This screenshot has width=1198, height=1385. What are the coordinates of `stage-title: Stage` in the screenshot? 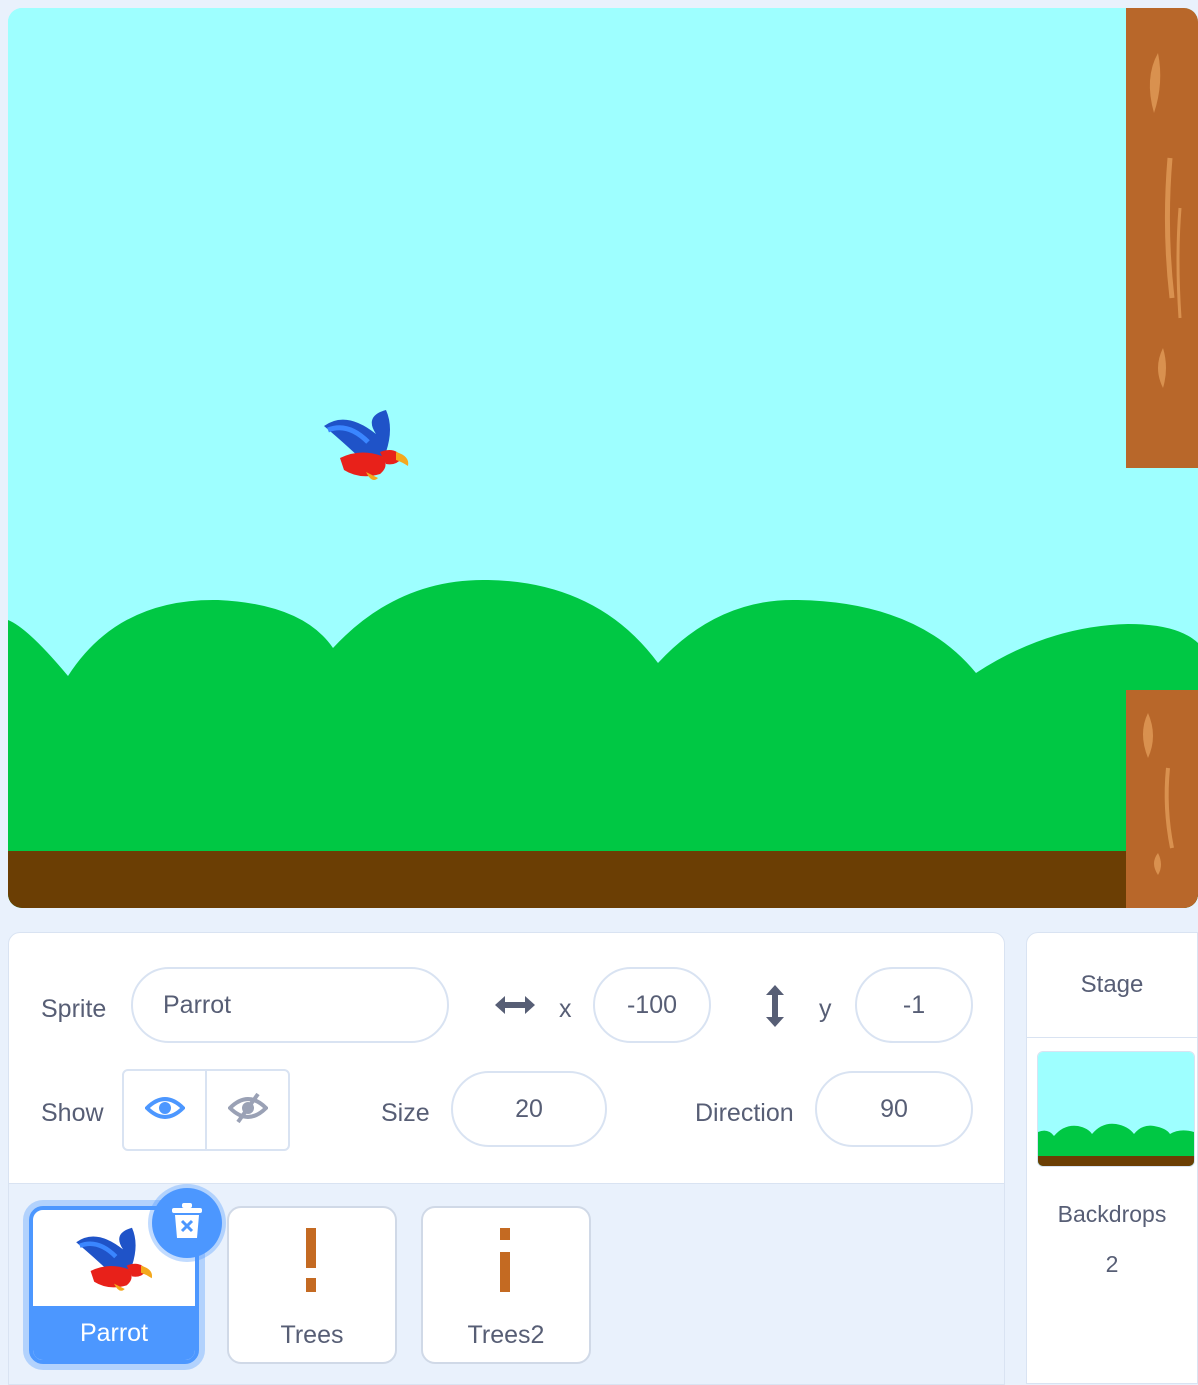 It's located at (1112, 985).